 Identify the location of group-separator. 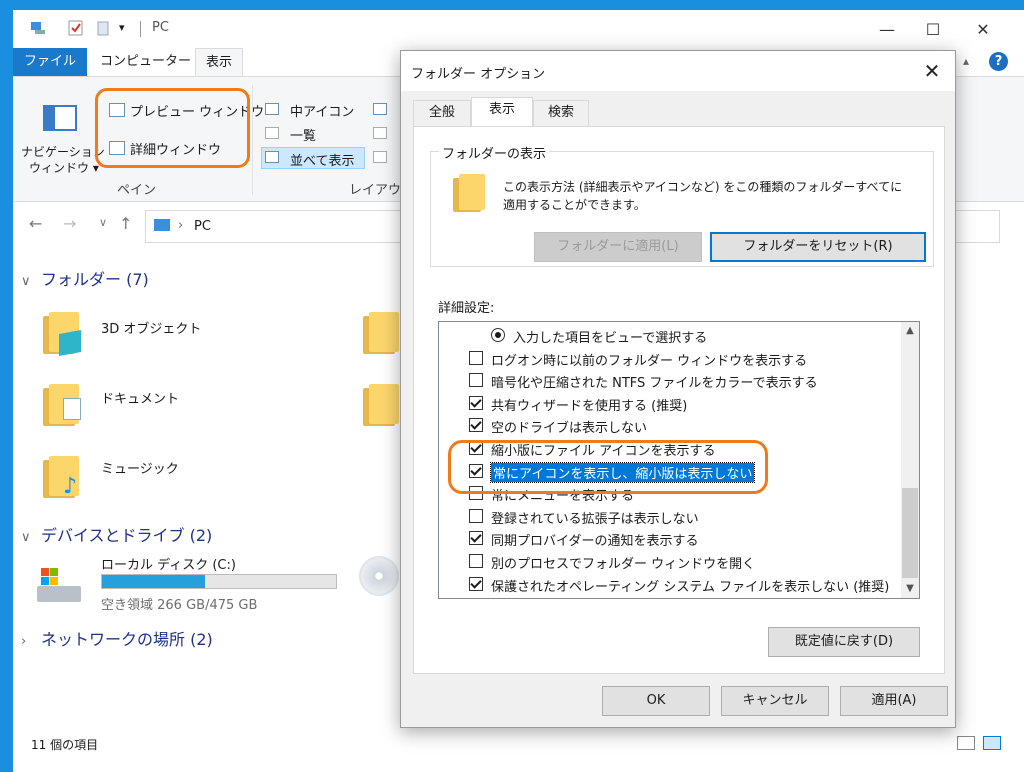
(252, 140).